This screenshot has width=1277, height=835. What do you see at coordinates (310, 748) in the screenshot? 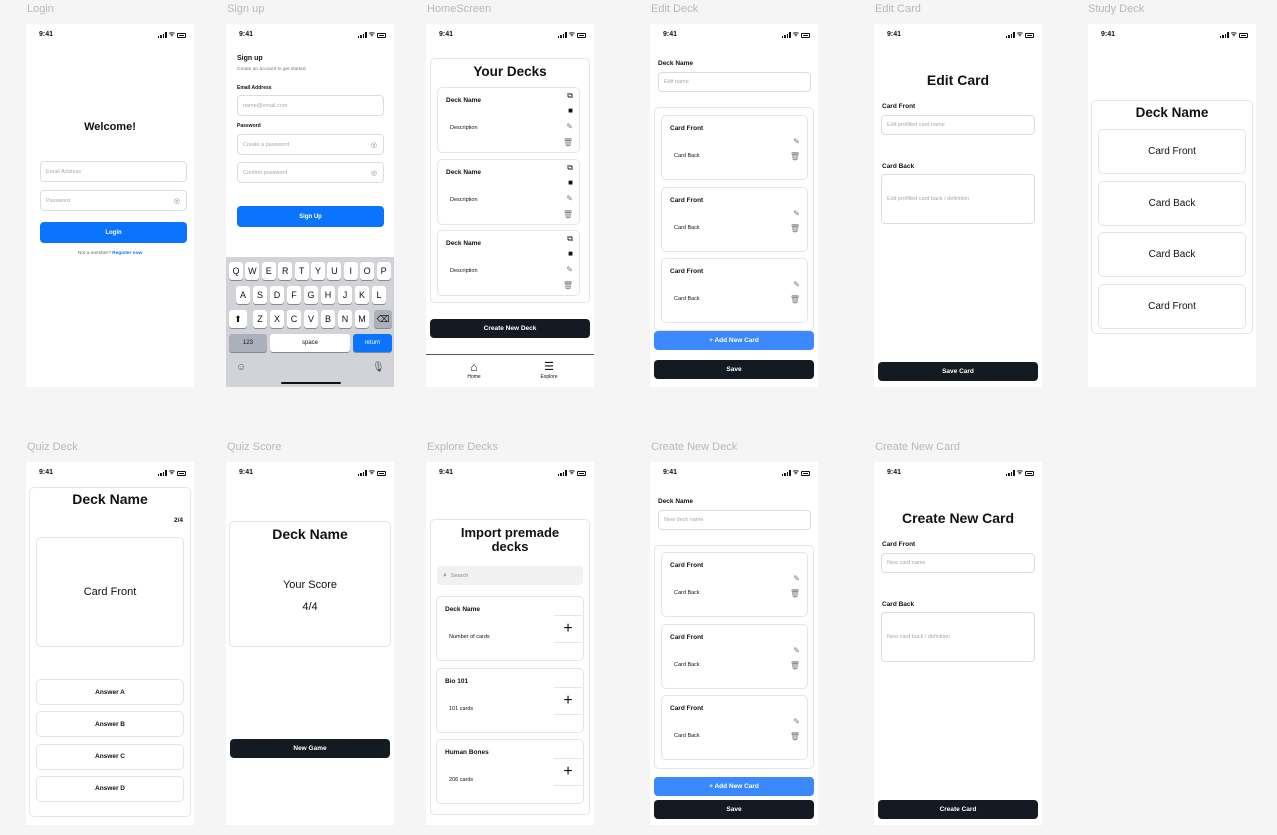
I see `new-game-button: New Game` at bounding box center [310, 748].